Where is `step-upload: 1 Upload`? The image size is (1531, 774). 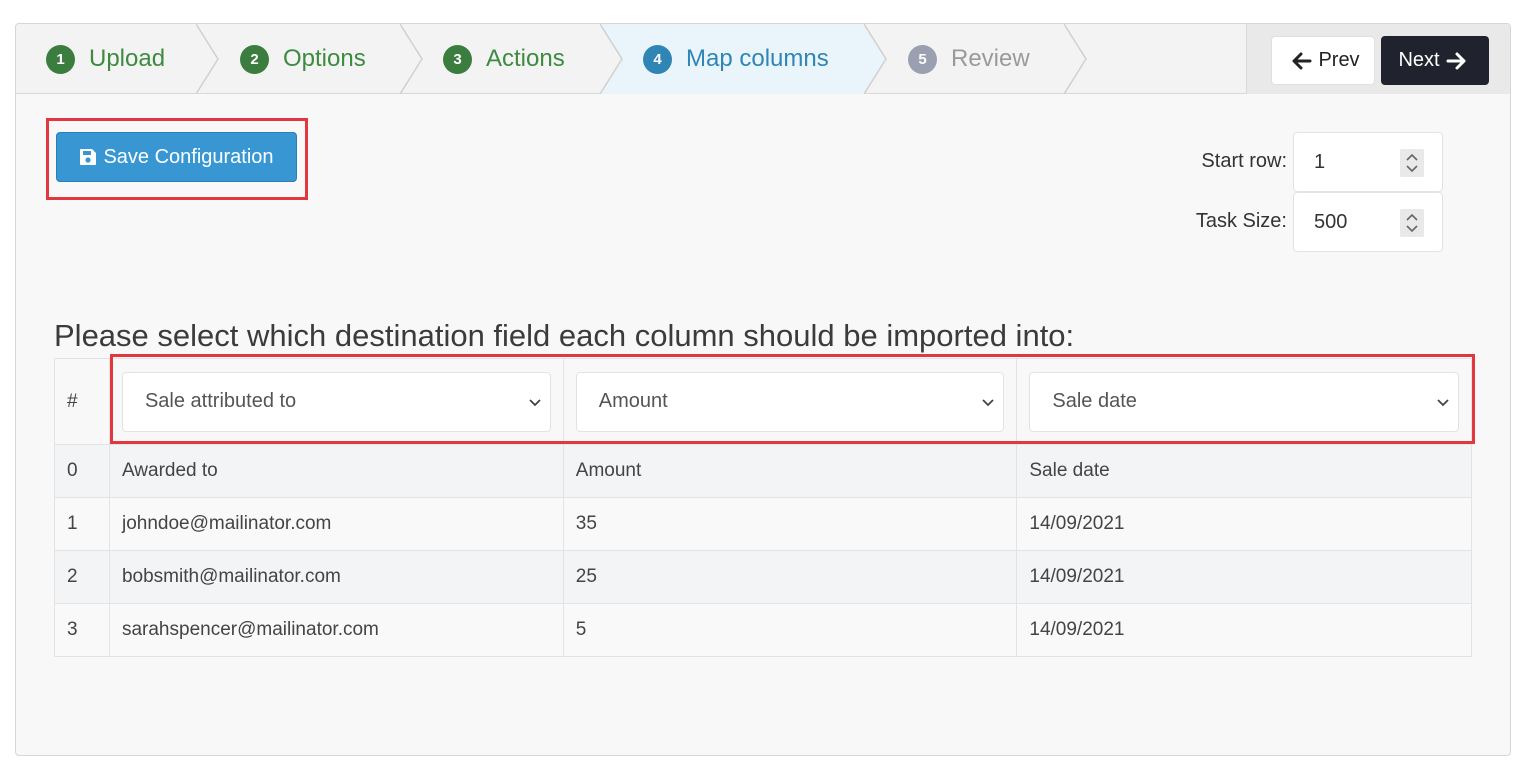
step-upload: 1 Upload is located at coordinates (106, 59).